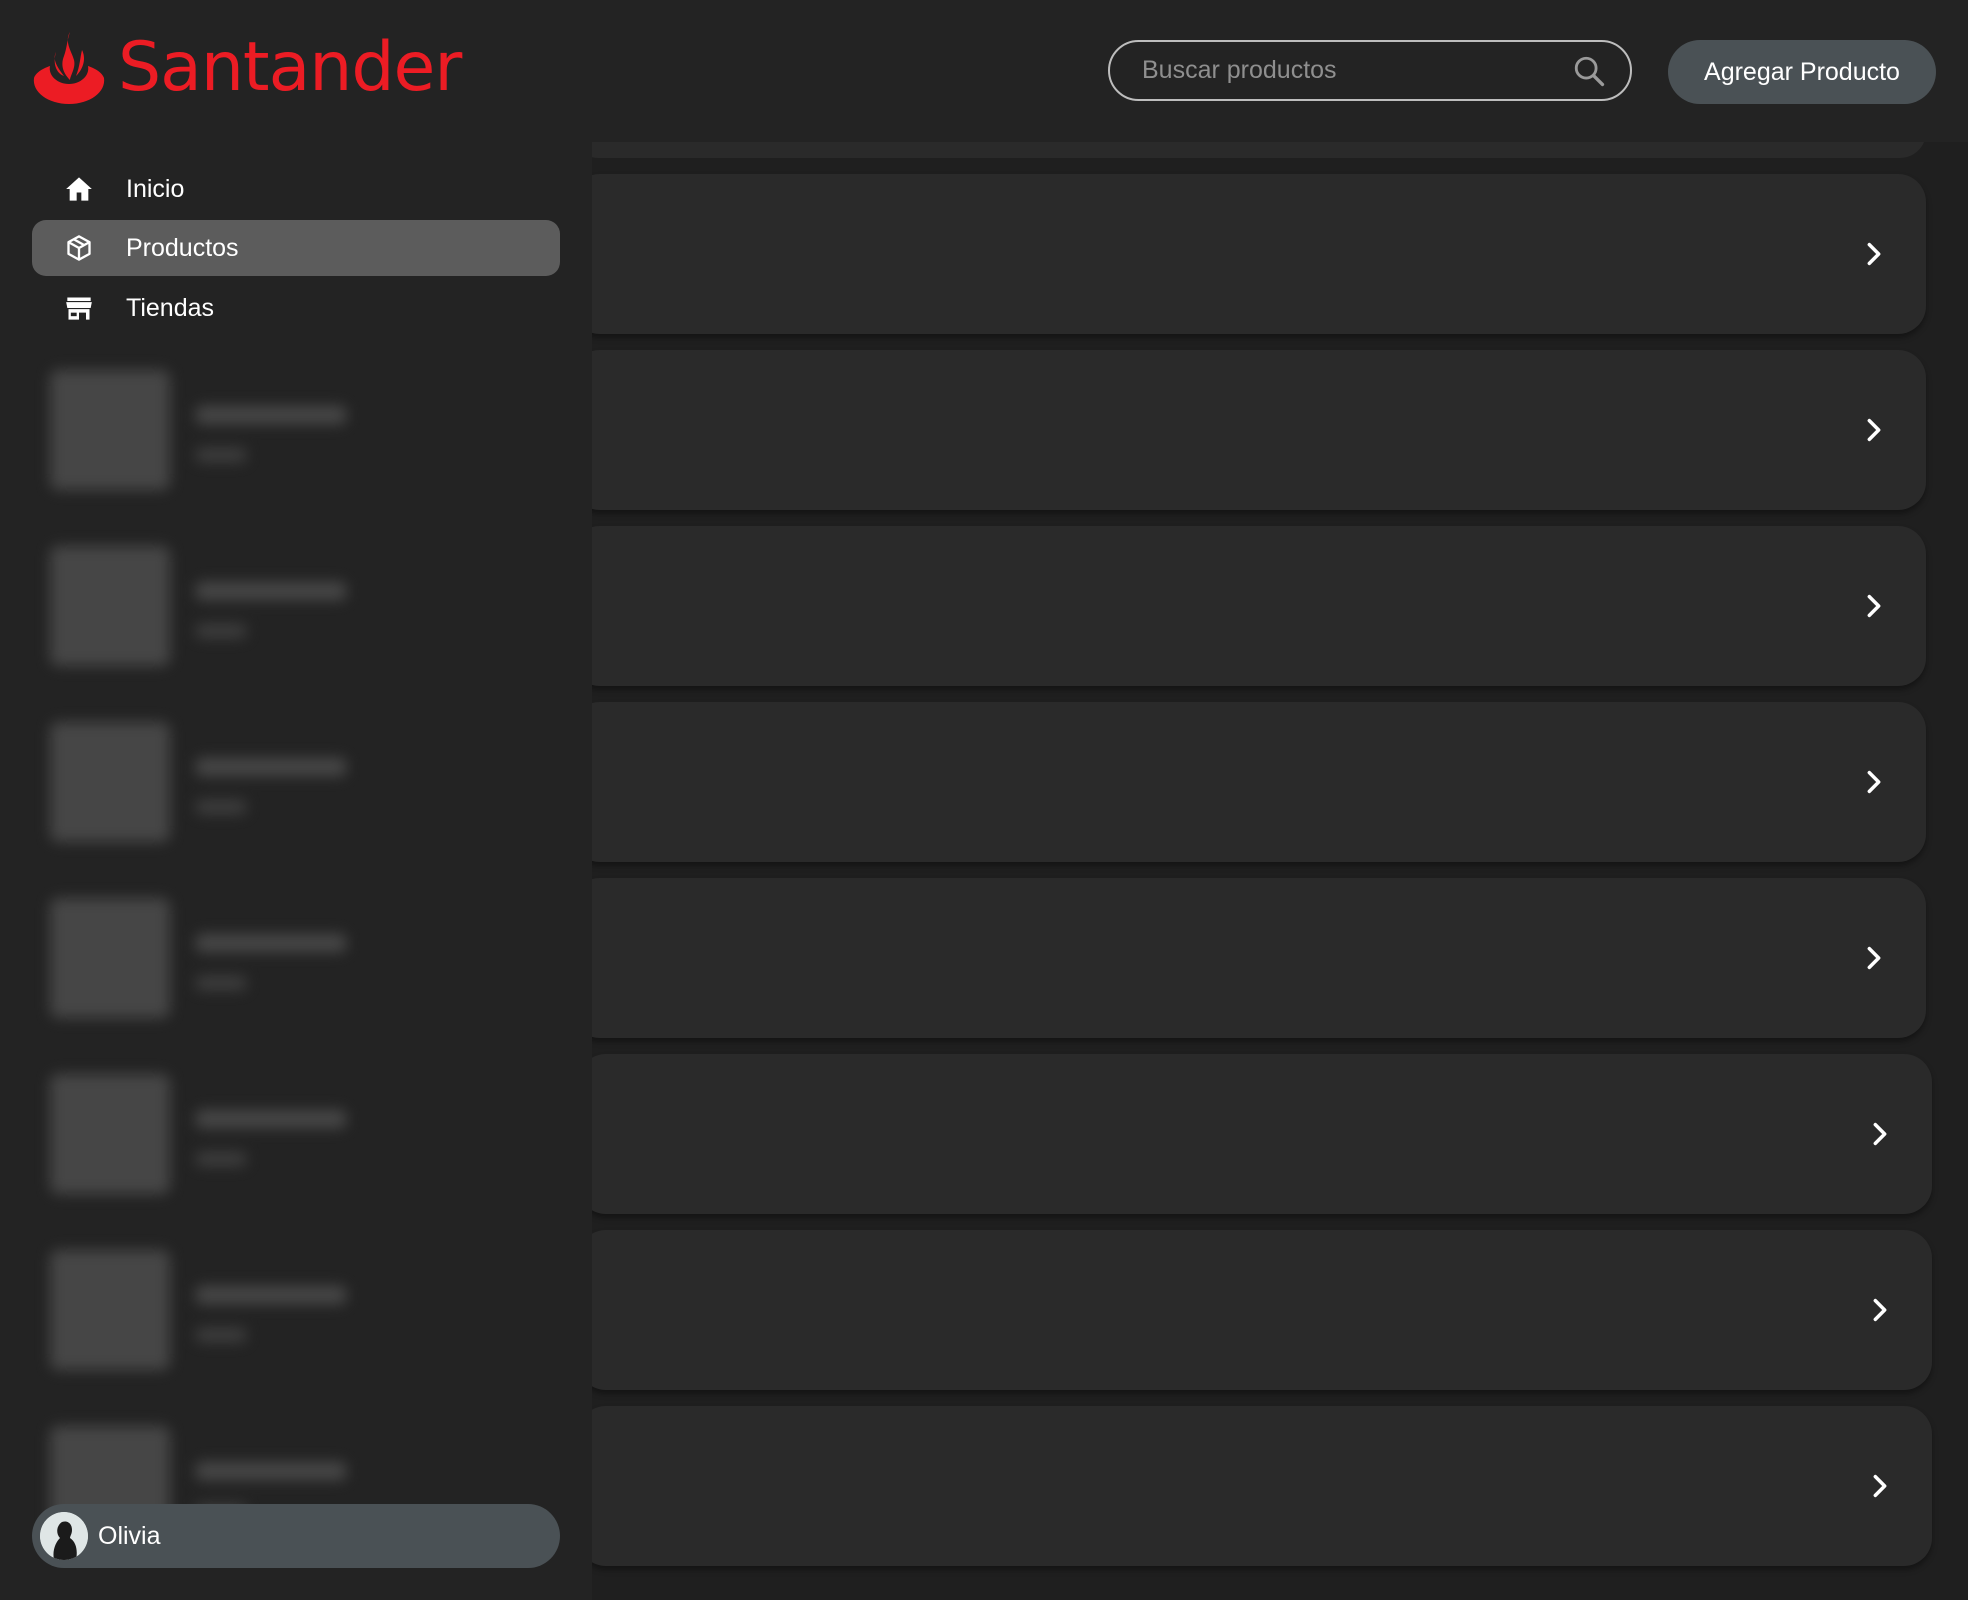 This screenshot has width=1968, height=1600. What do you see at coordinates (79, 189) in the screenshot?
I see `home-icon` at bounding box center [79, 189].